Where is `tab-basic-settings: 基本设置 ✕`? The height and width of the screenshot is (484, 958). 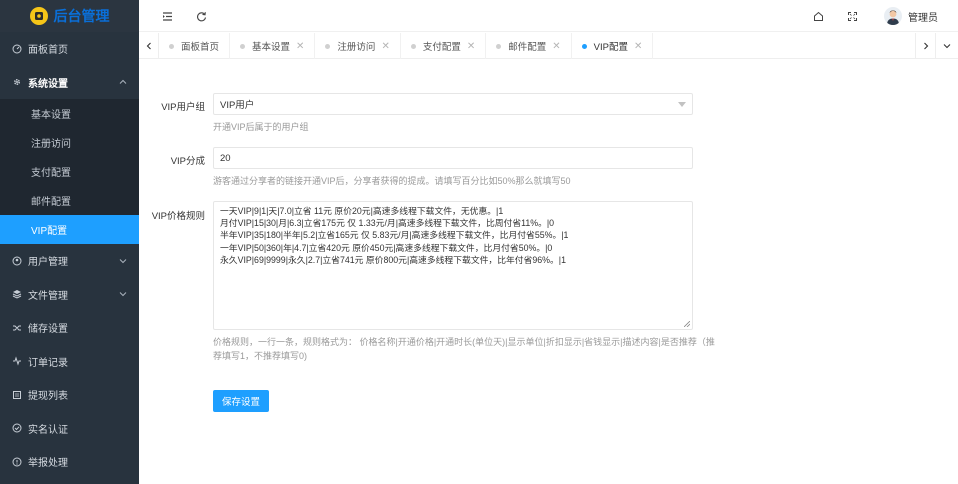
tab-basic-settings: 基本设置 ✕ is located at coordinates (273, 46).